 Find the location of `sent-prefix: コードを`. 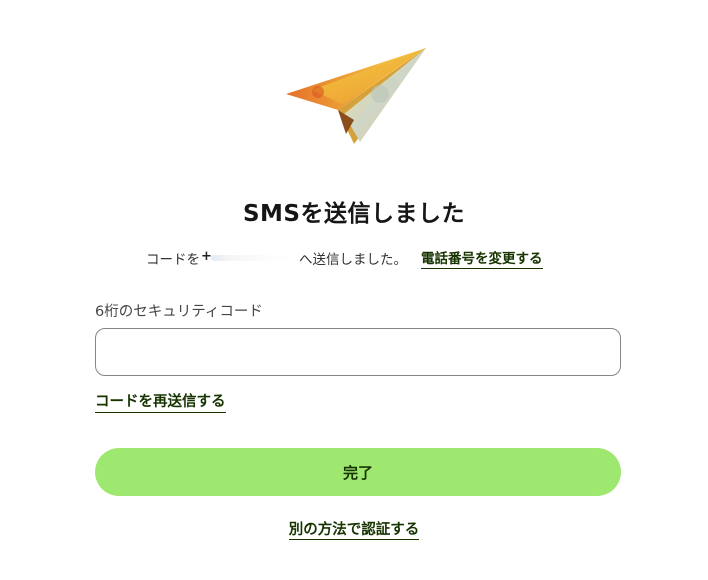

sent-prefix: コードを is located at coordinates (173, 260).